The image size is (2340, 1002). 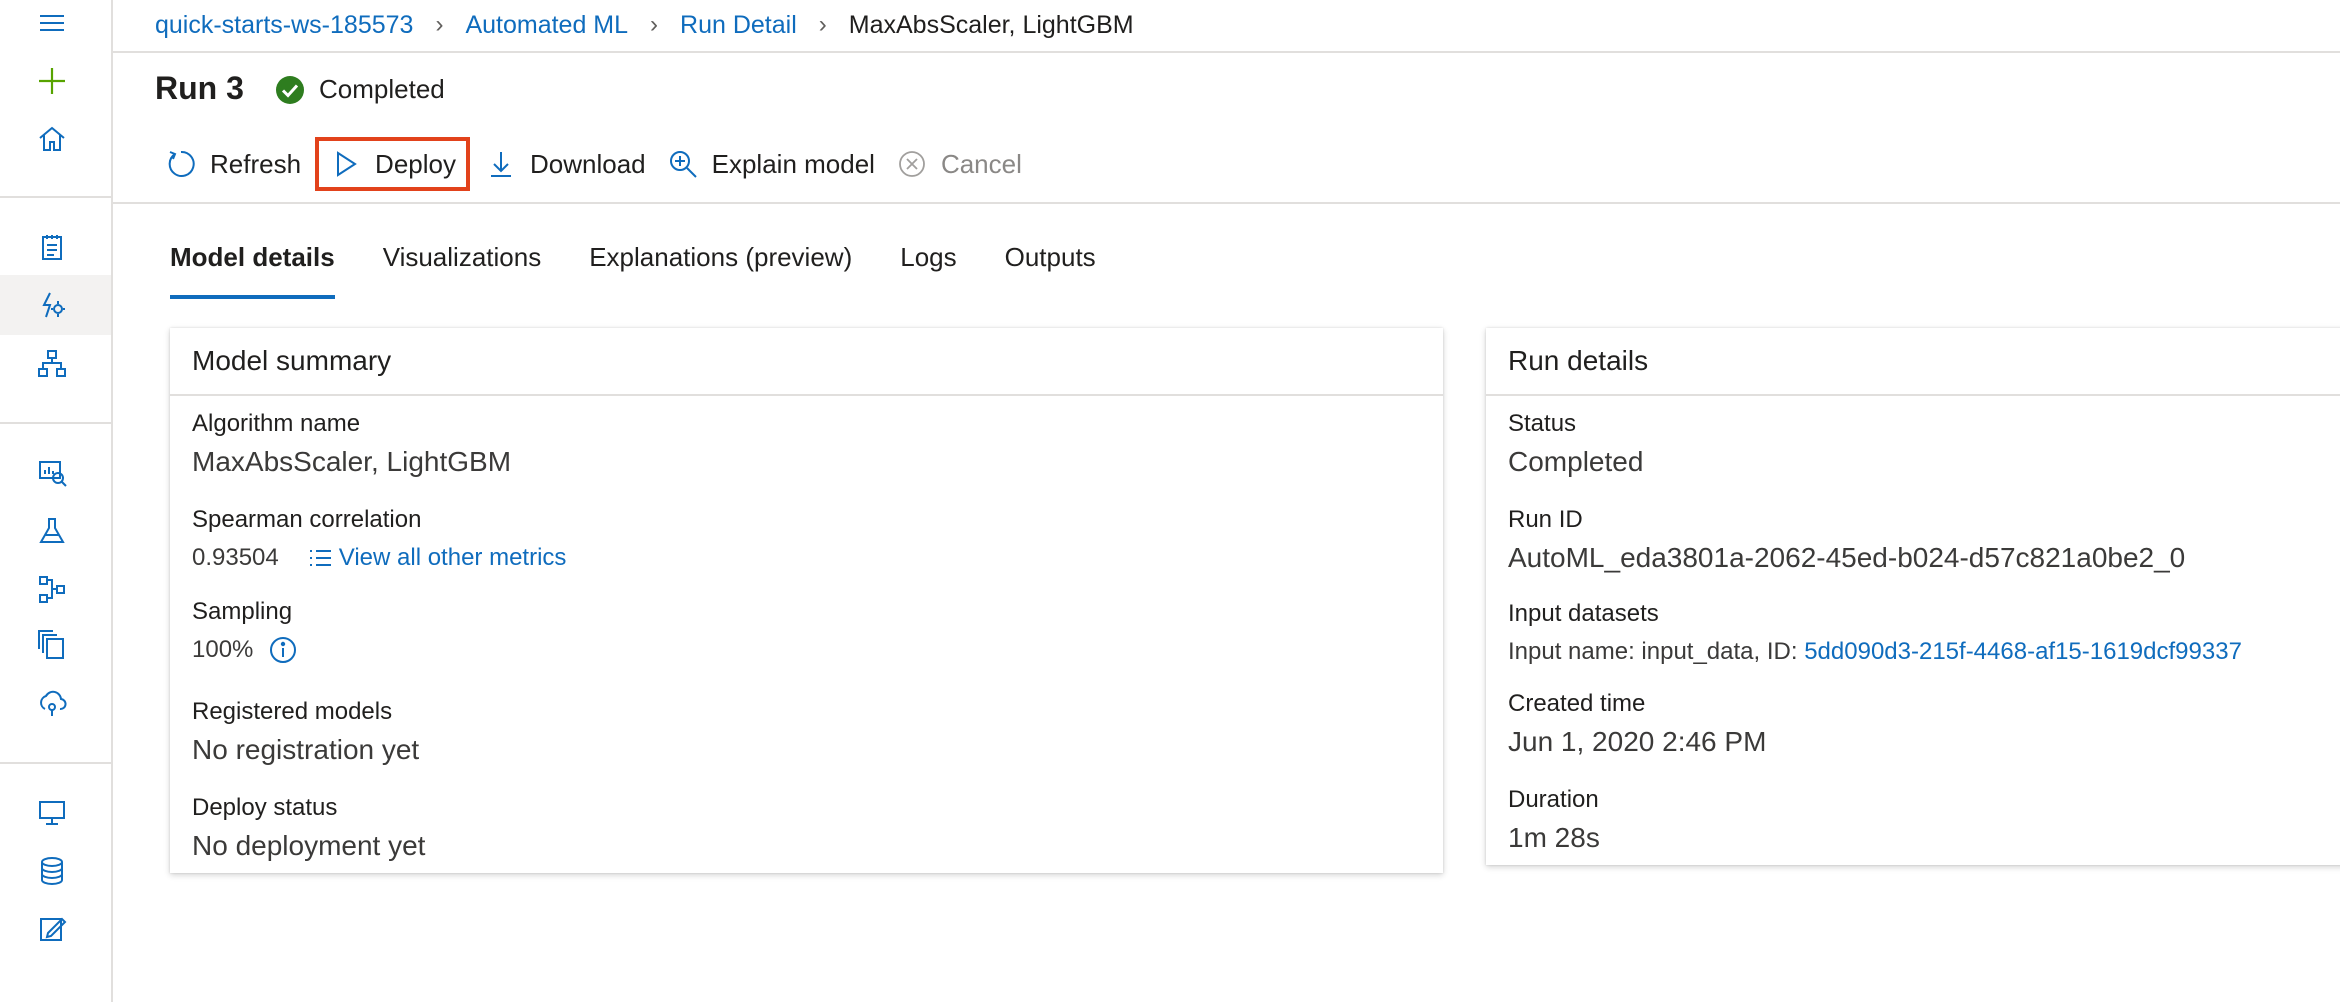 I want to click on pipelines-icon, so click(x=52, y=589).